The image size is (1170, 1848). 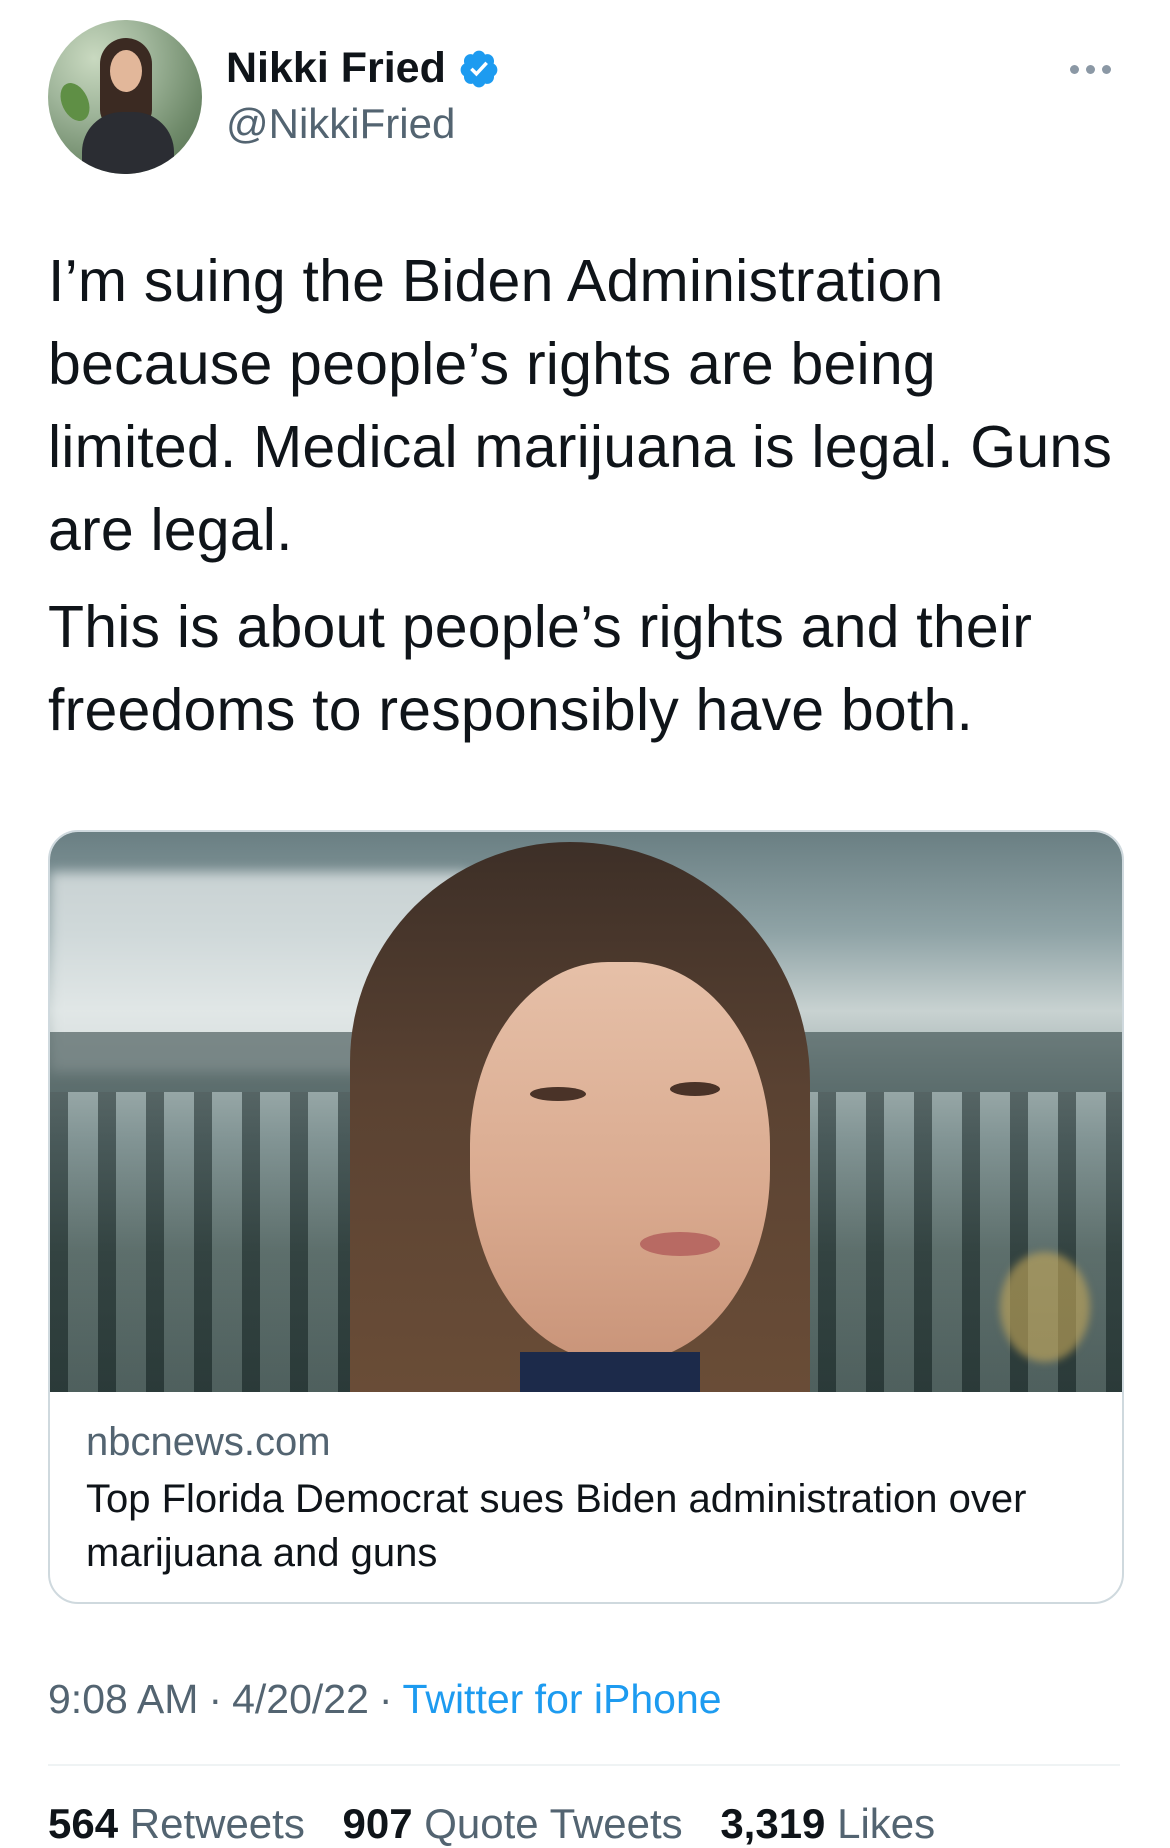 I want to click on tweet-source-link: Twitter for iPhone, so click(x=562, y=1699).